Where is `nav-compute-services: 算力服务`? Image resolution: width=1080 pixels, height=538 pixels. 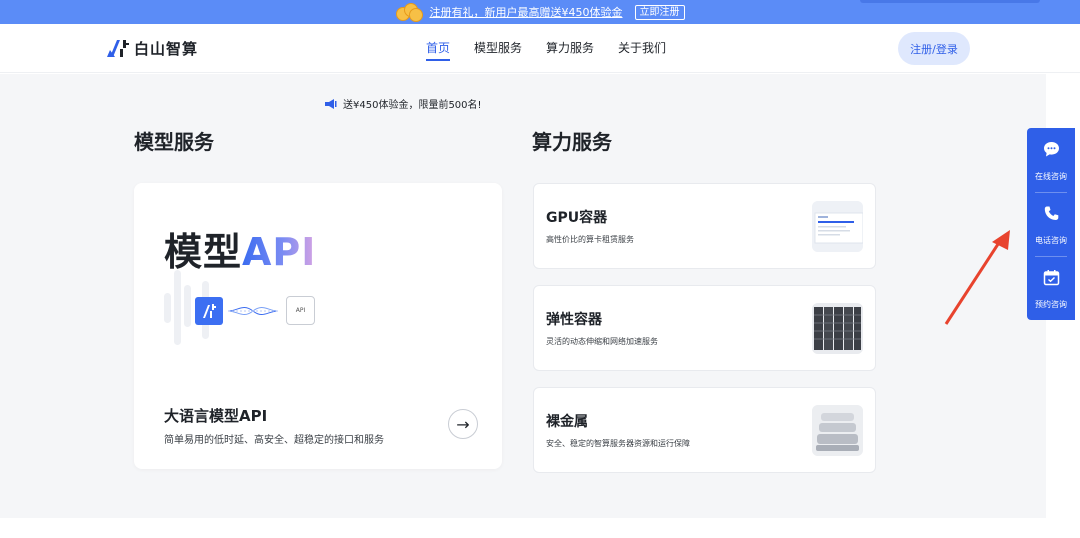 nav-compute-services: 算力服务 is located at coordinates (570, 48).